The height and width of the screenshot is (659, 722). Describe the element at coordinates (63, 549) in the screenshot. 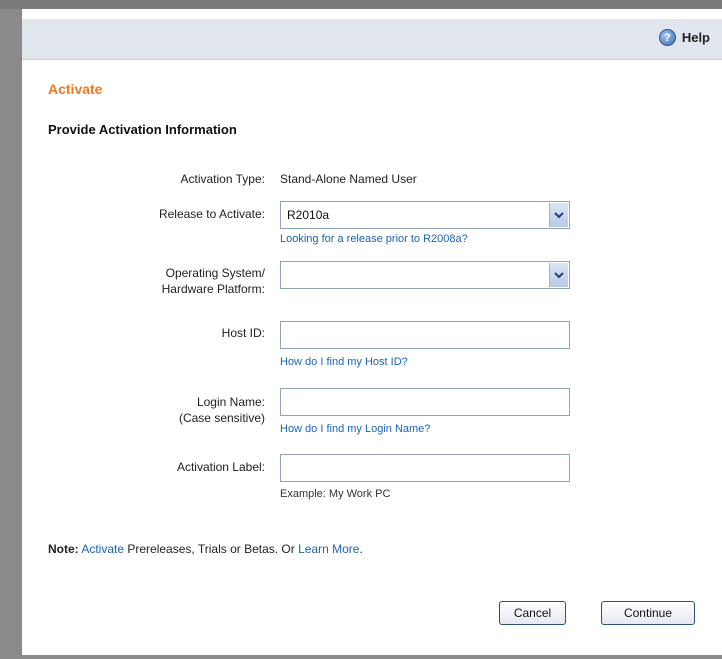

I see `note-prefix: Note:` at that location.